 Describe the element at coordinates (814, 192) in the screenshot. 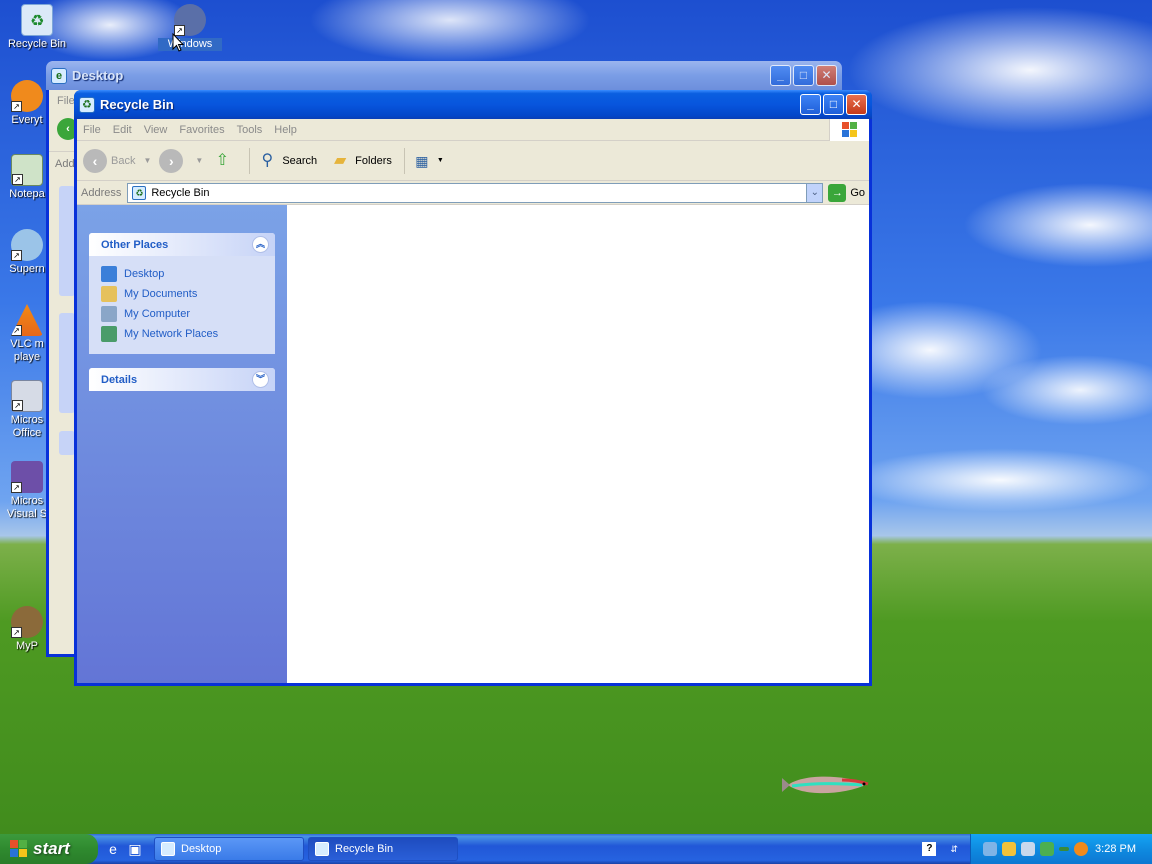

I see `address-dropdown-icon: ⌄` at that location.